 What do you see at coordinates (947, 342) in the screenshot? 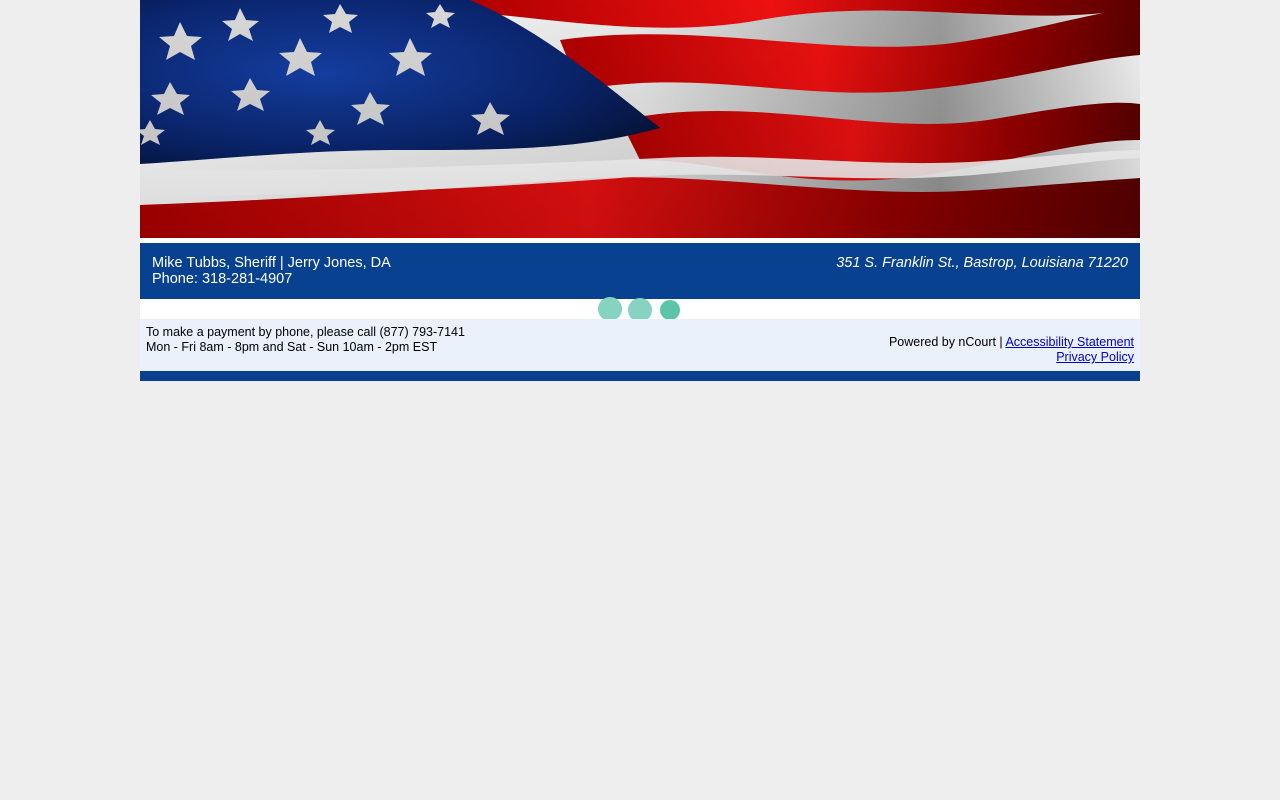
I see `powered-by-text: Powered by nCourt |` at bounding box center [947, 342].